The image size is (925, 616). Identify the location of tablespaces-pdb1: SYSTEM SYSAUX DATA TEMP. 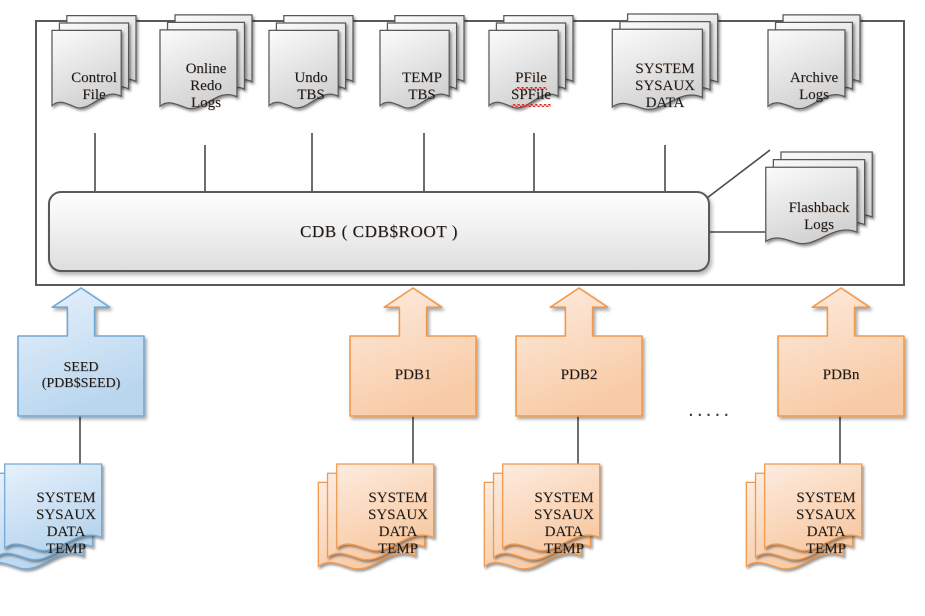
(386, 519).